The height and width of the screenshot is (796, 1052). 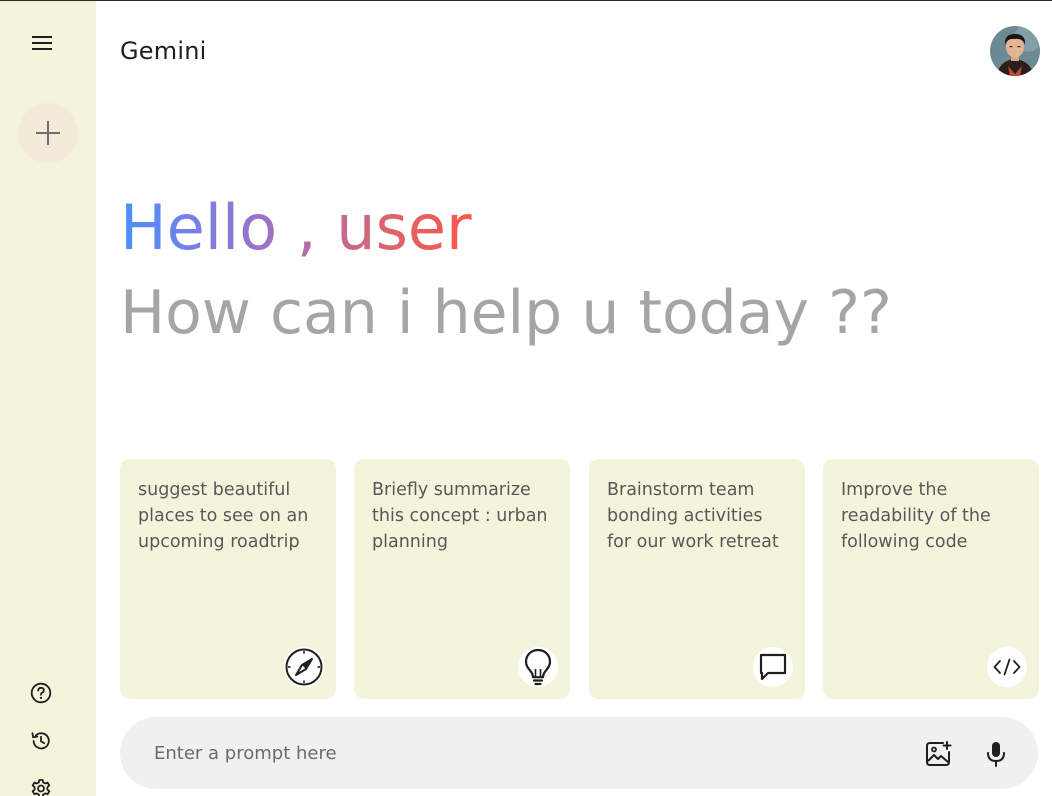 I want to click on settings-button, so click(x=41, y=786).